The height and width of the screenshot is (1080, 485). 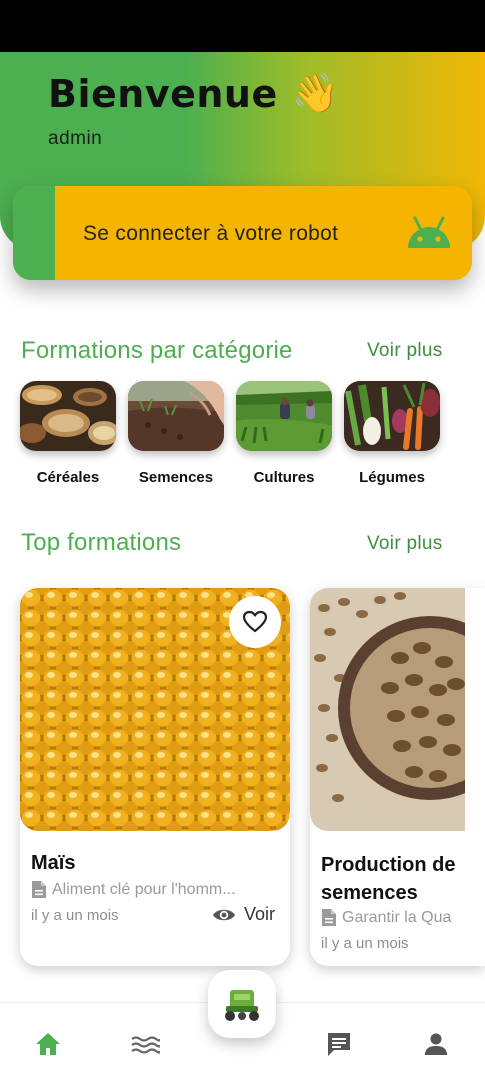 What do you see at coordinates (176, 477) in the screenshot?
I see `category-label: Semences` at bounding box center [176, 477].